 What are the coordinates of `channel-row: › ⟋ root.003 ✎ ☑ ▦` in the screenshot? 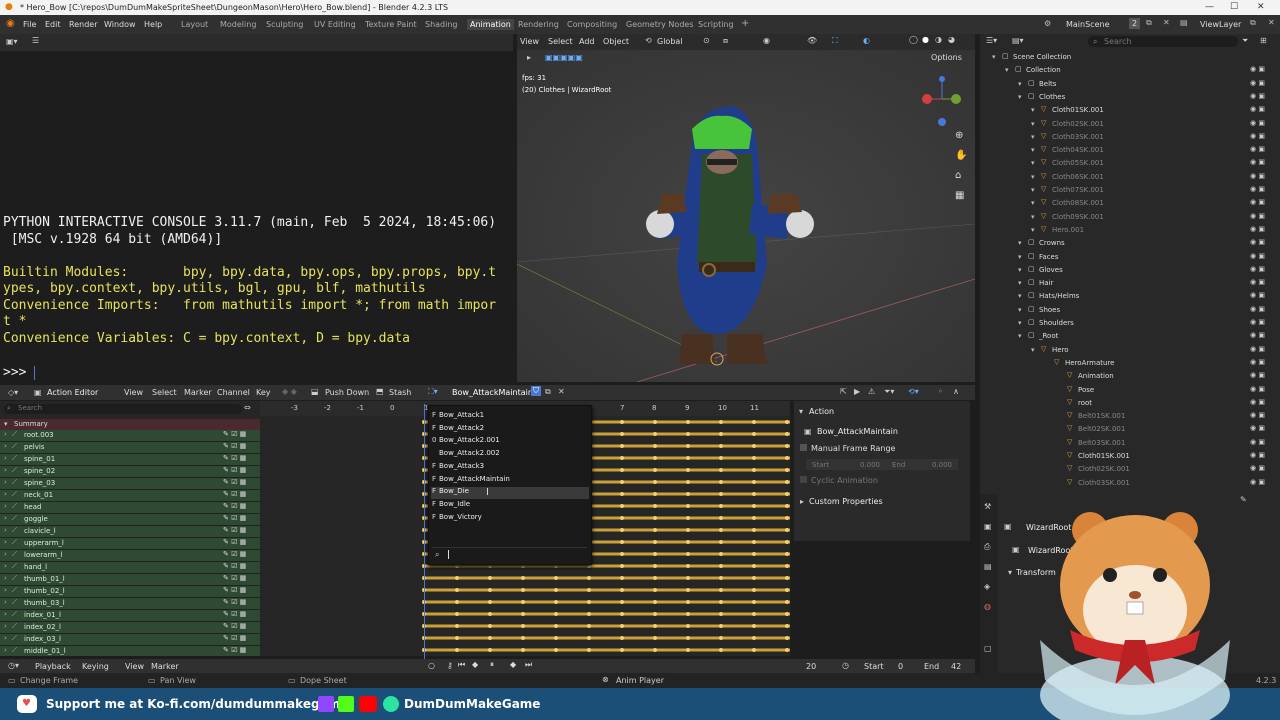 It's located at (130, 436).